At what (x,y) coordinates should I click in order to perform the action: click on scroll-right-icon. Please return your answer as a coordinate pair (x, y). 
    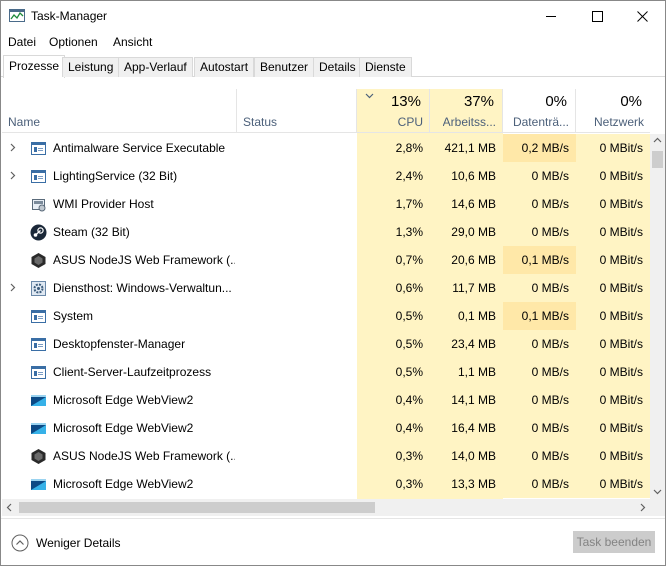
    Looking at the image, I should click on (643, 507).